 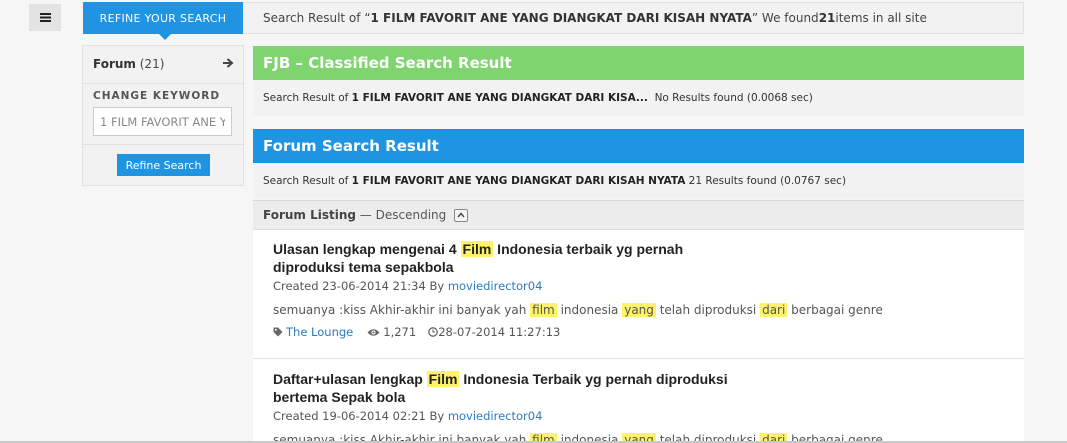 What do you see at coordinates (881, 18) in the screenshot?
I see `summary-suffix: items in all site` at bounding box center [881, 18].